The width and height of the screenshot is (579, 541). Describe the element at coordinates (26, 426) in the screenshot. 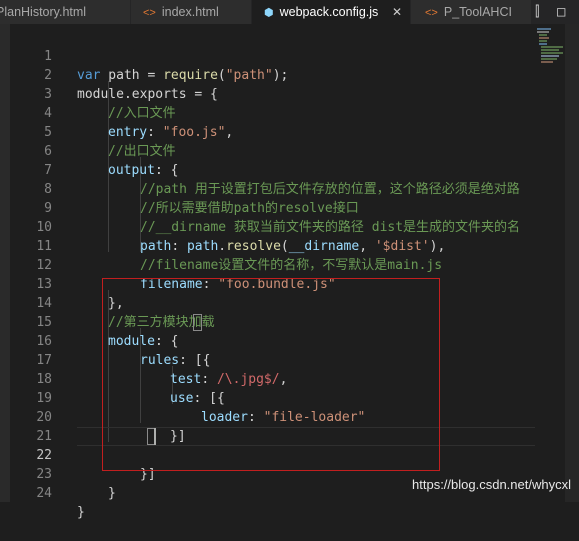

I see `code-line: 21` at that location.